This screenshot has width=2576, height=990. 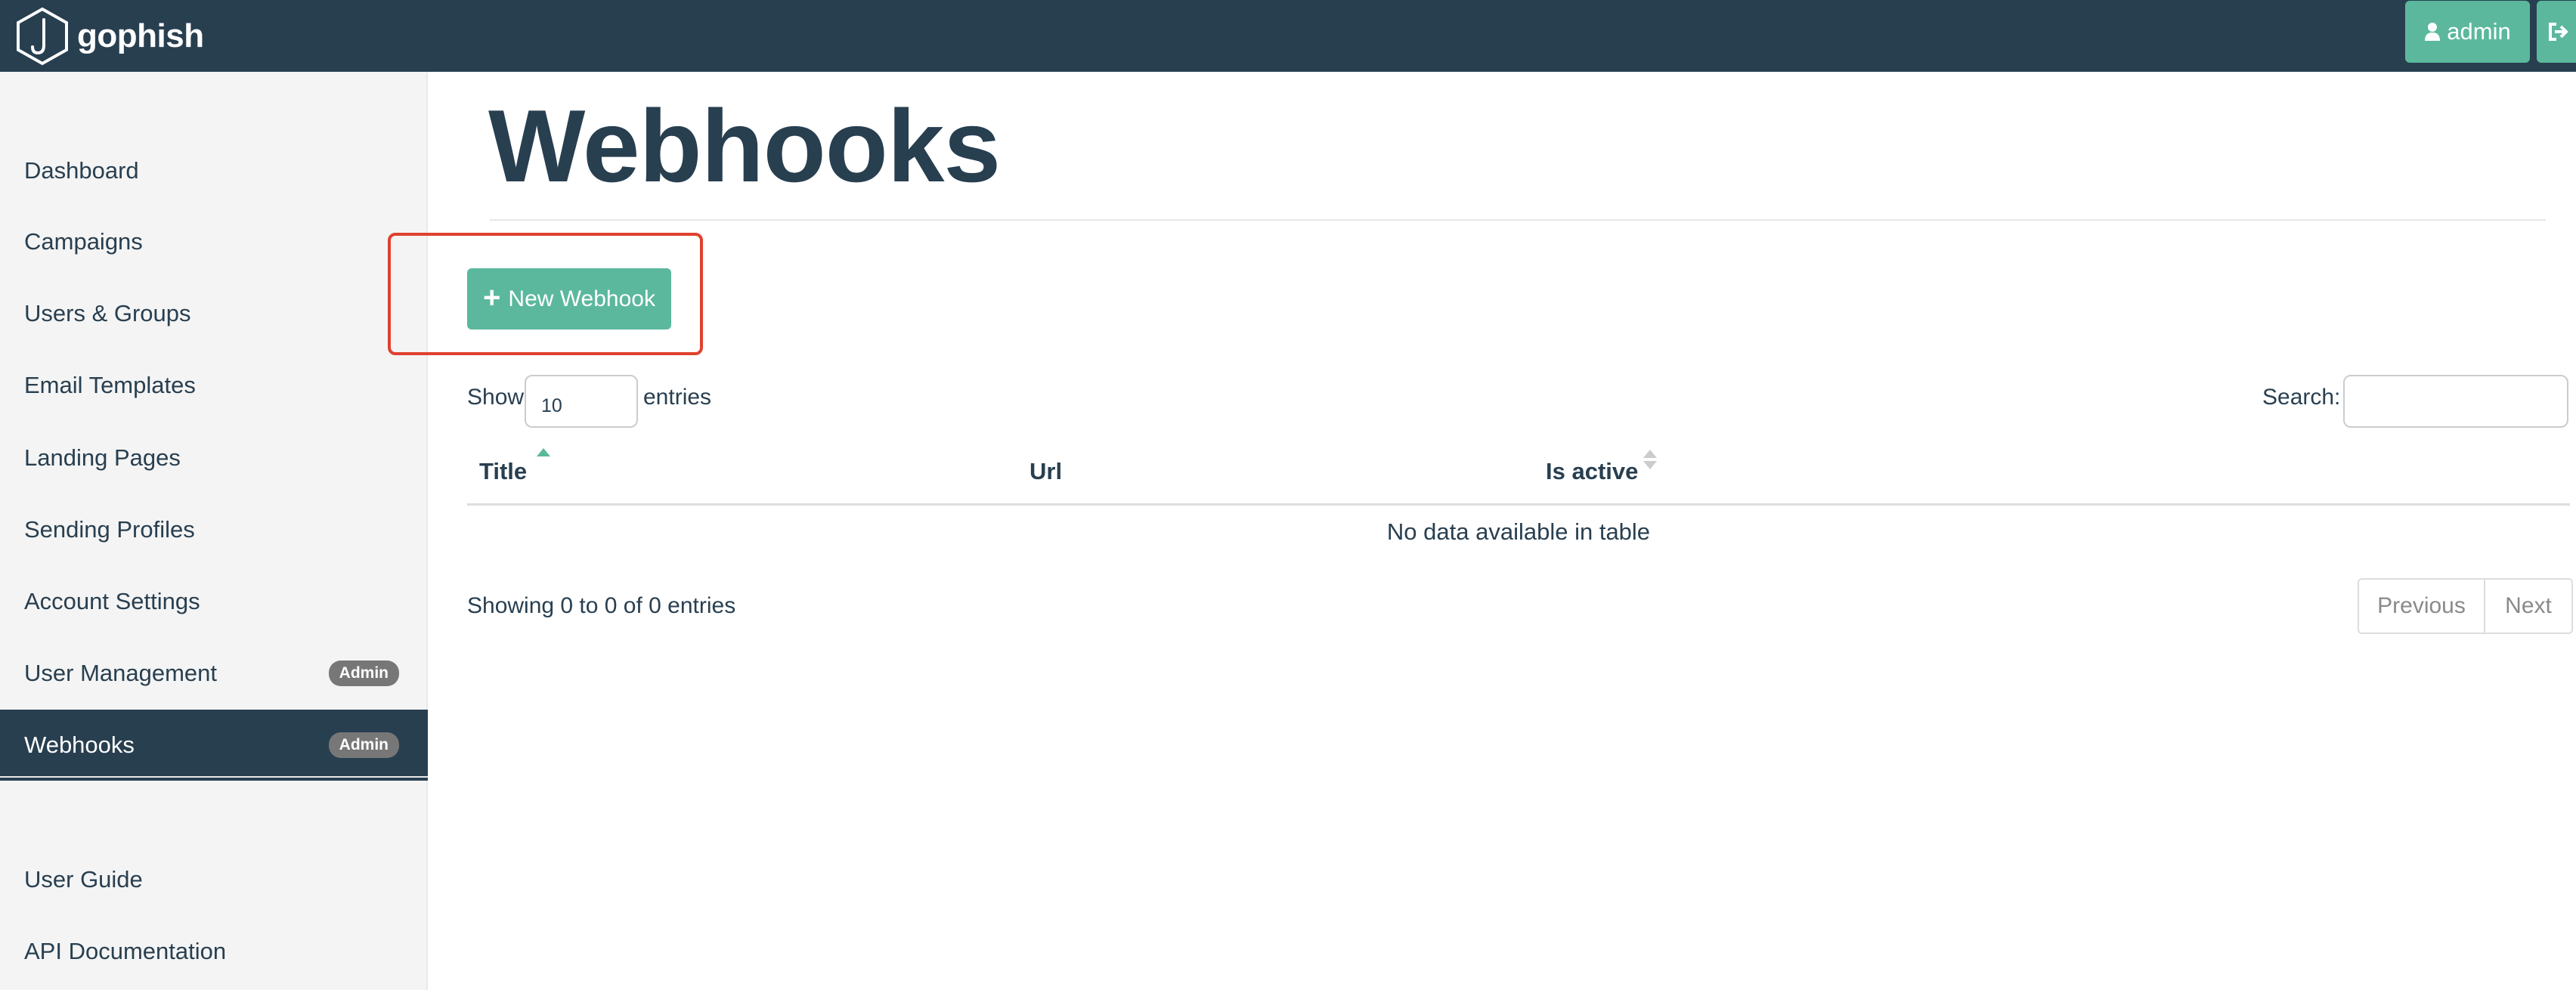 What do you see at coordinates (109, 530) in the screenshot?
I see `sidebar-item-label: Sending Profiles` at bounding box center [109, 530].